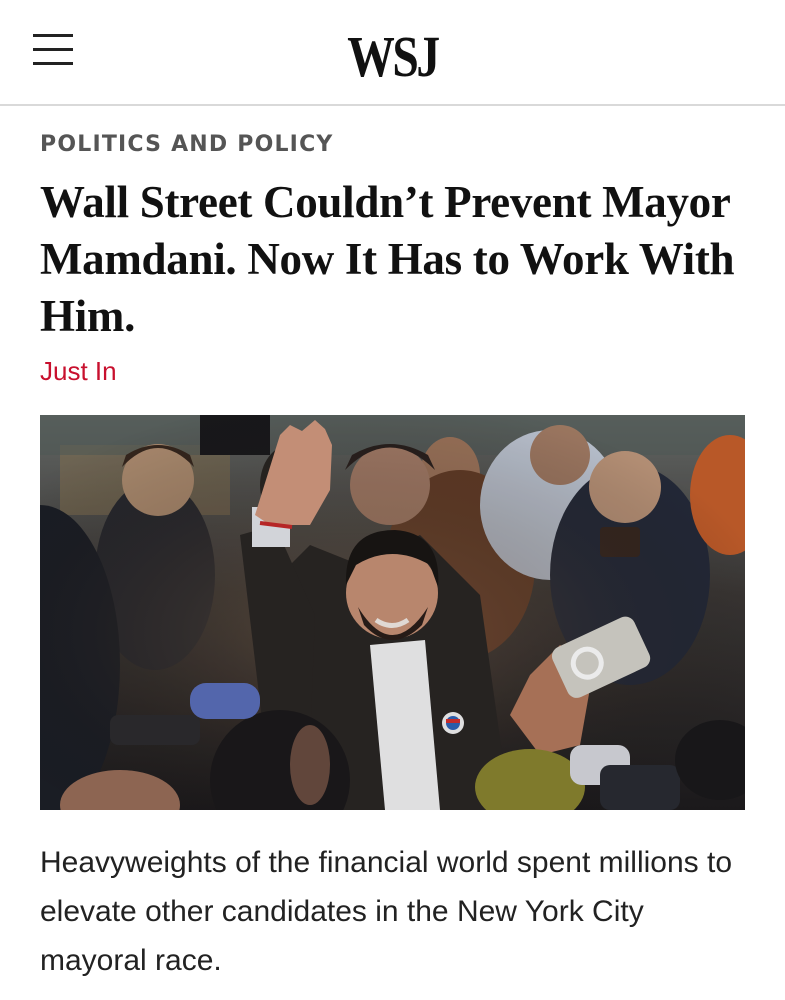 This screenshot has height=1000, width=785. What do you see at coordinates (393, 57) in the screenshot?
I see `wsj-logo: WSJ` at bounding box center [393, 57].